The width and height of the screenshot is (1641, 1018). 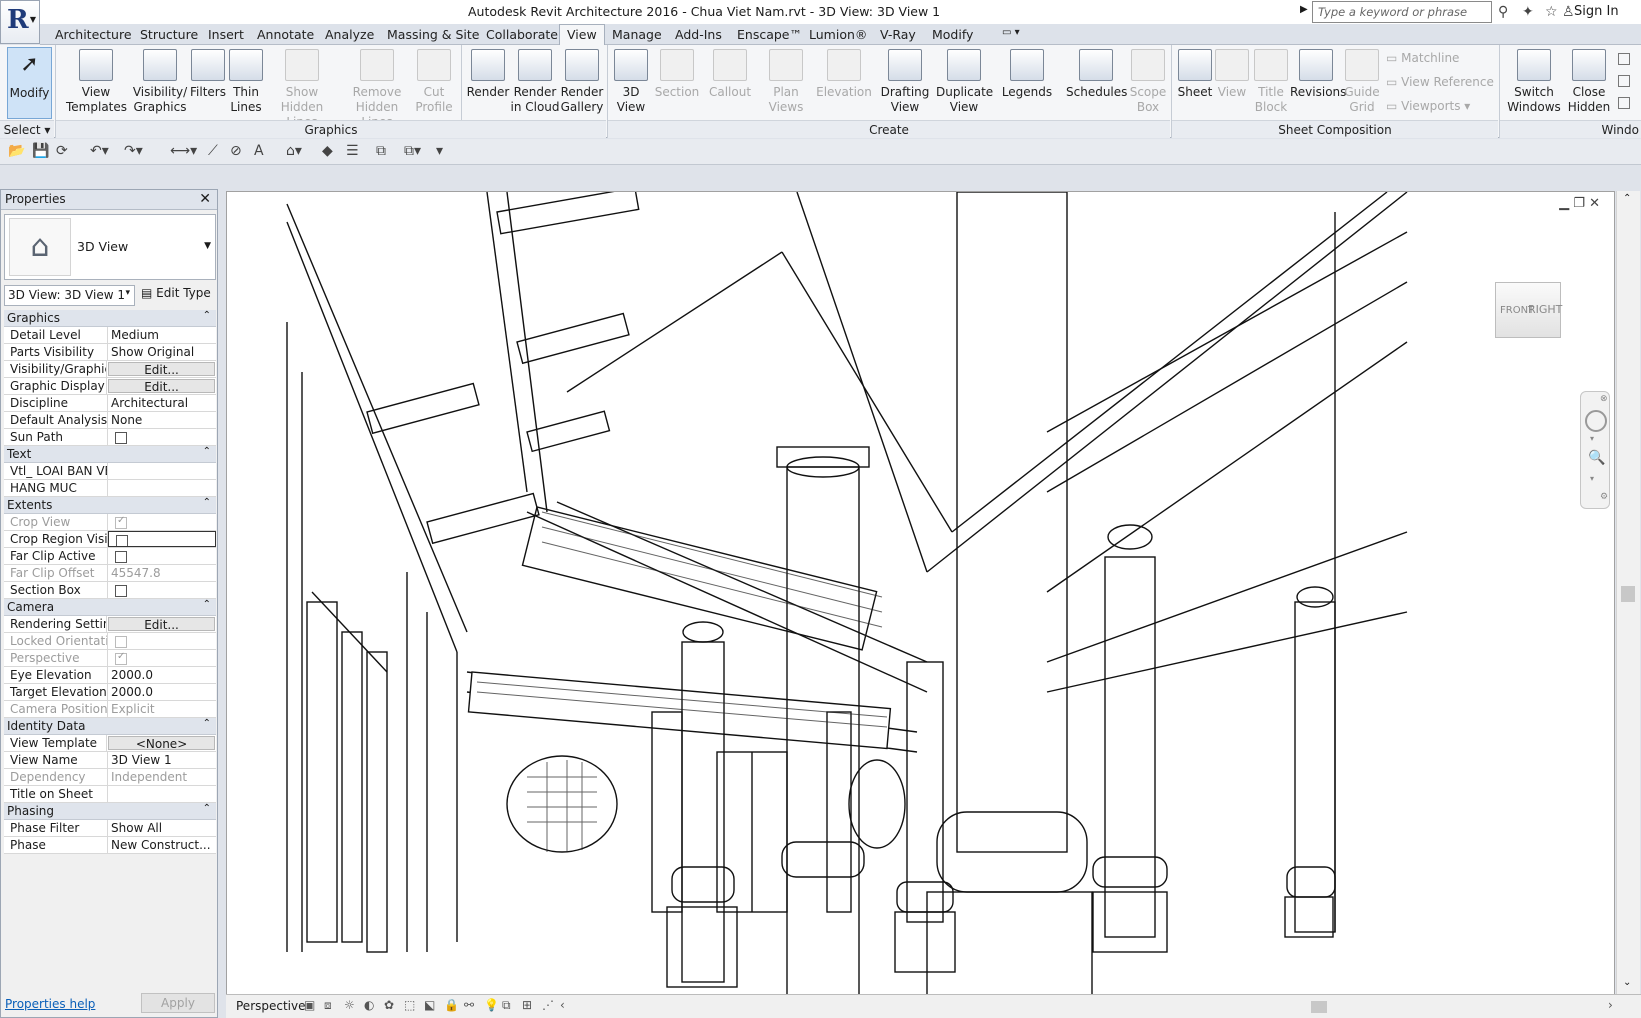 I want to click on duplicate-view-button: Duplicate View, so click(x=964, y=81).